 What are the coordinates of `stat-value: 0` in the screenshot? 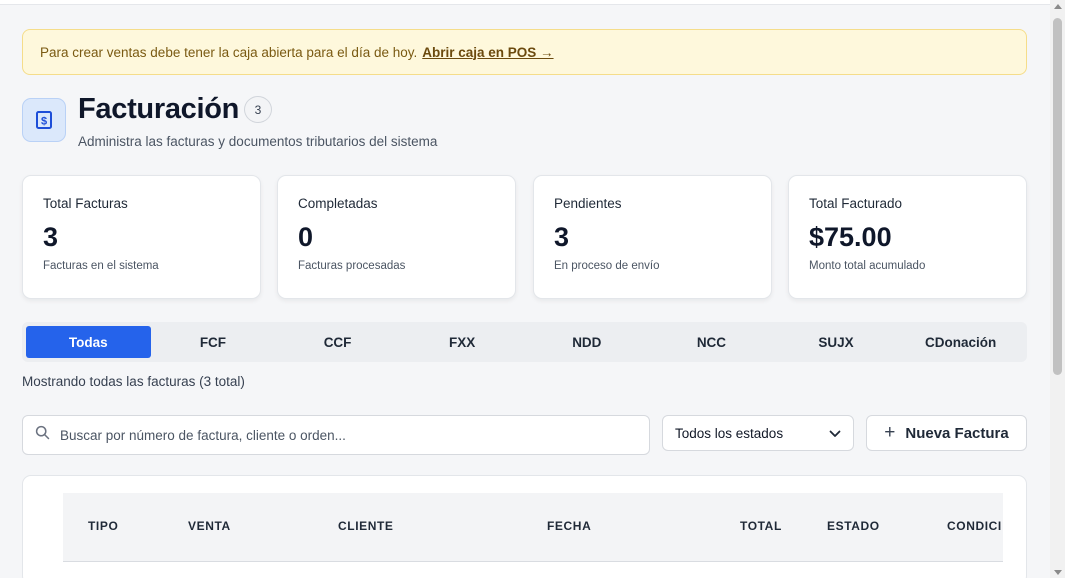 It's located at (306, 237).